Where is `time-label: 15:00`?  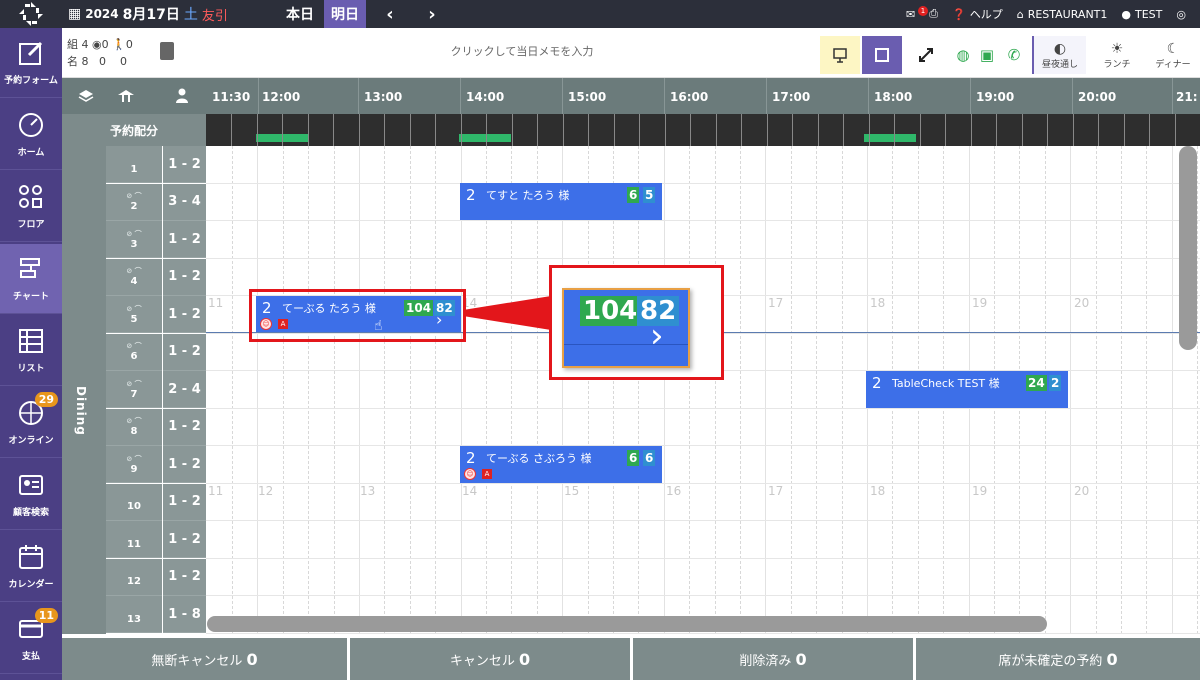 time-label: 15:00 is located at coordinates (587, 97).